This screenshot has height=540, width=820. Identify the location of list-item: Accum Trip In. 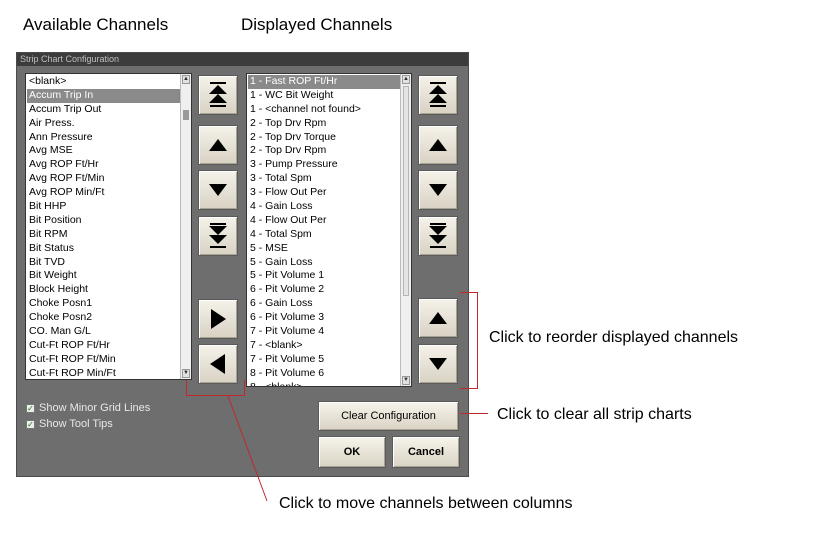
(103, 95).